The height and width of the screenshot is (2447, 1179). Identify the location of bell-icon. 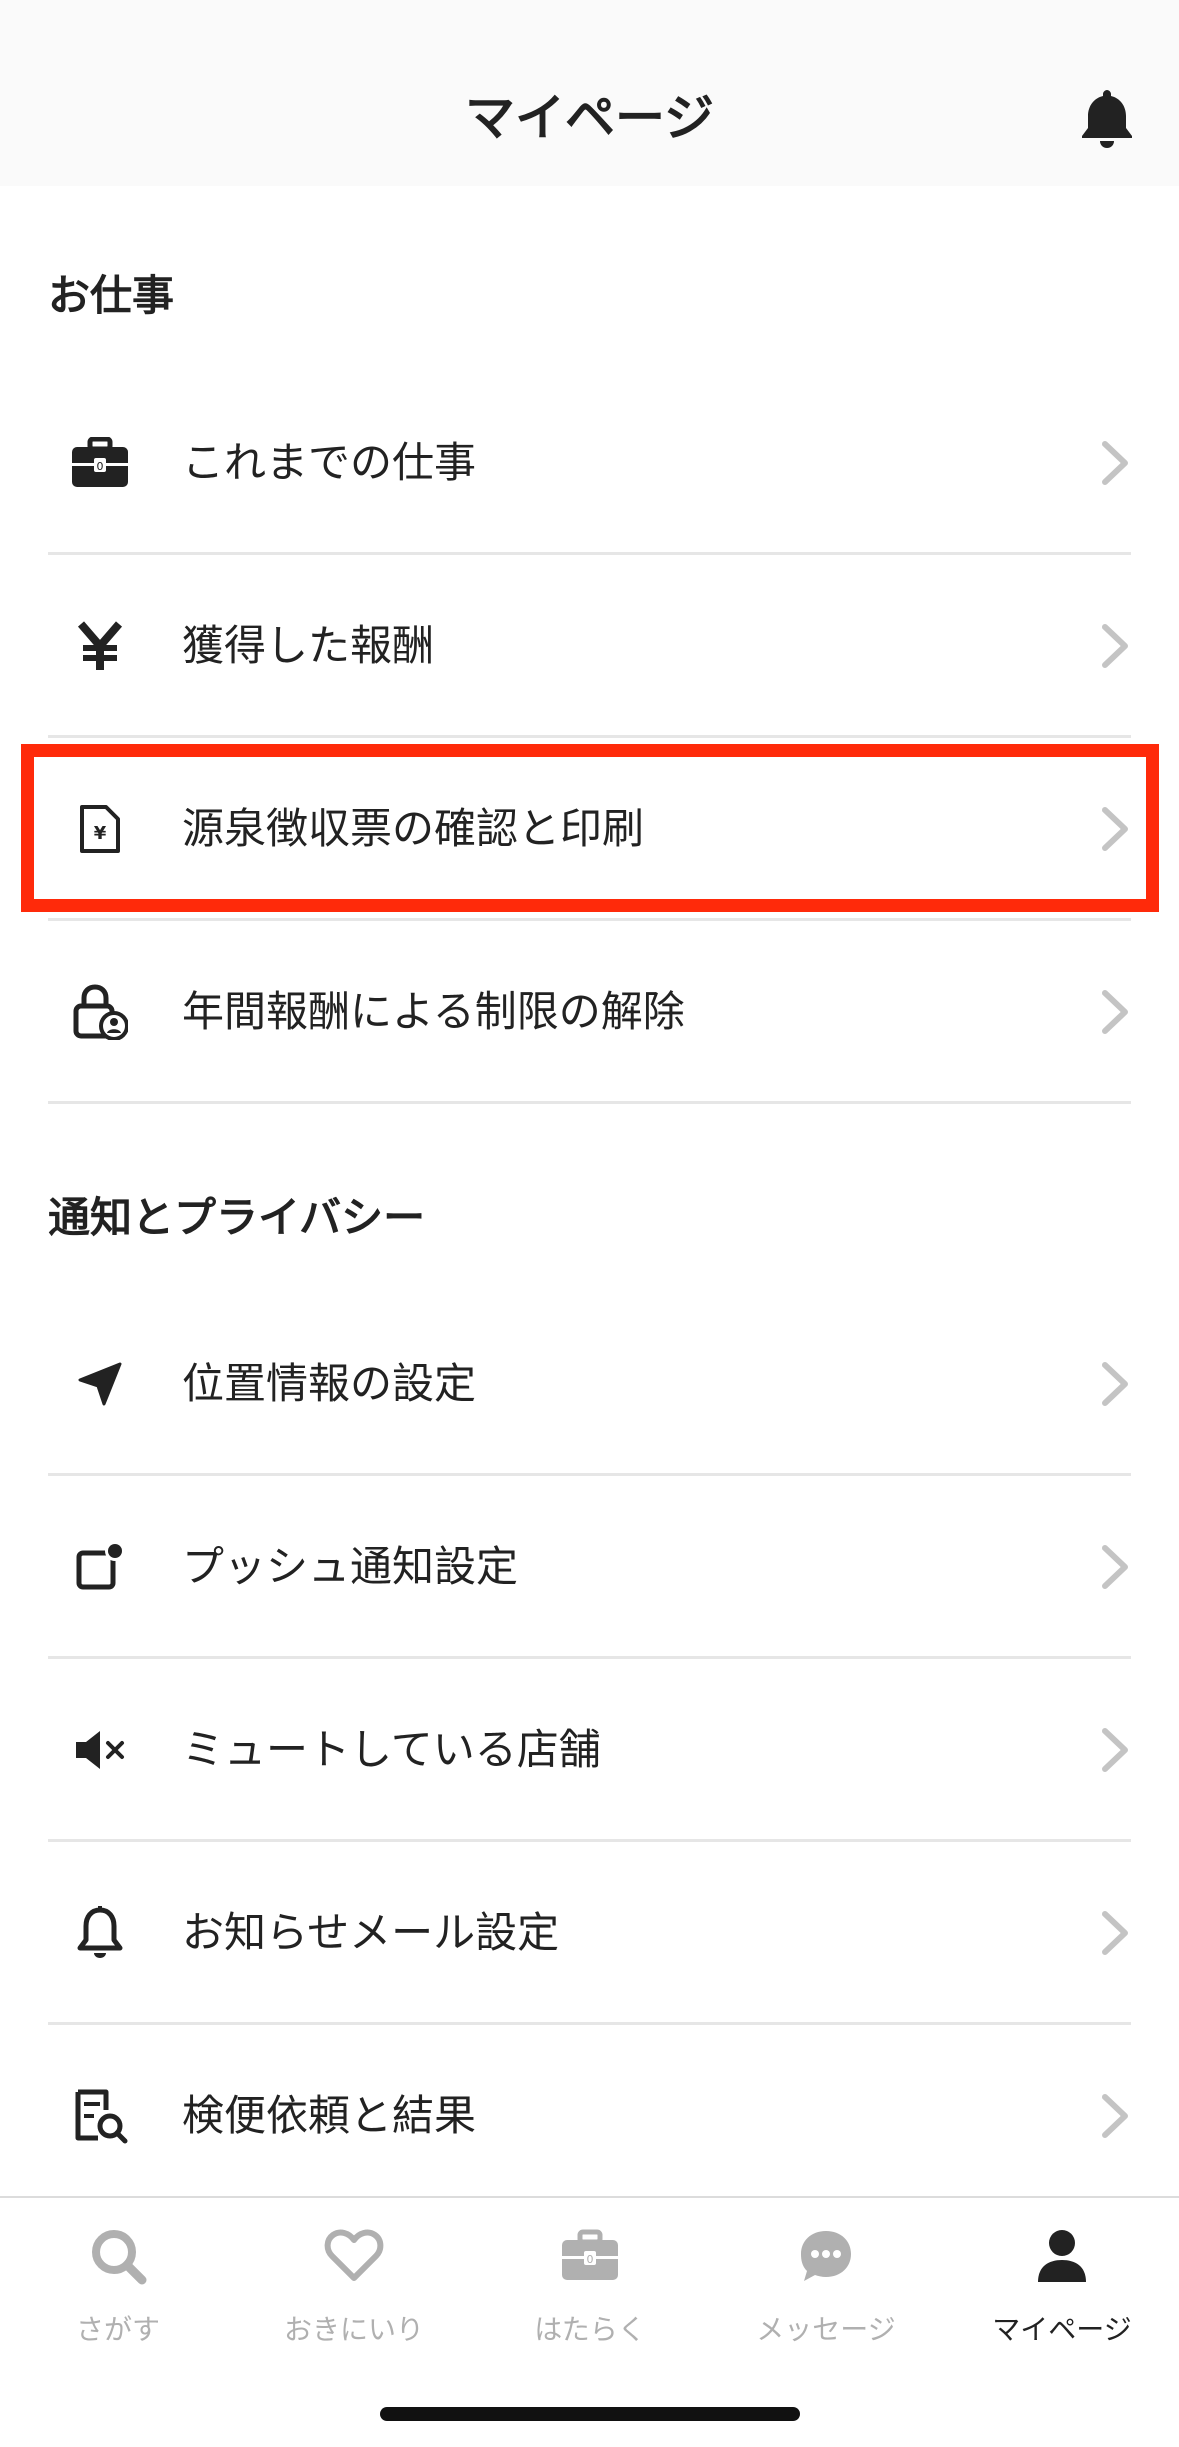
(1107, 117).